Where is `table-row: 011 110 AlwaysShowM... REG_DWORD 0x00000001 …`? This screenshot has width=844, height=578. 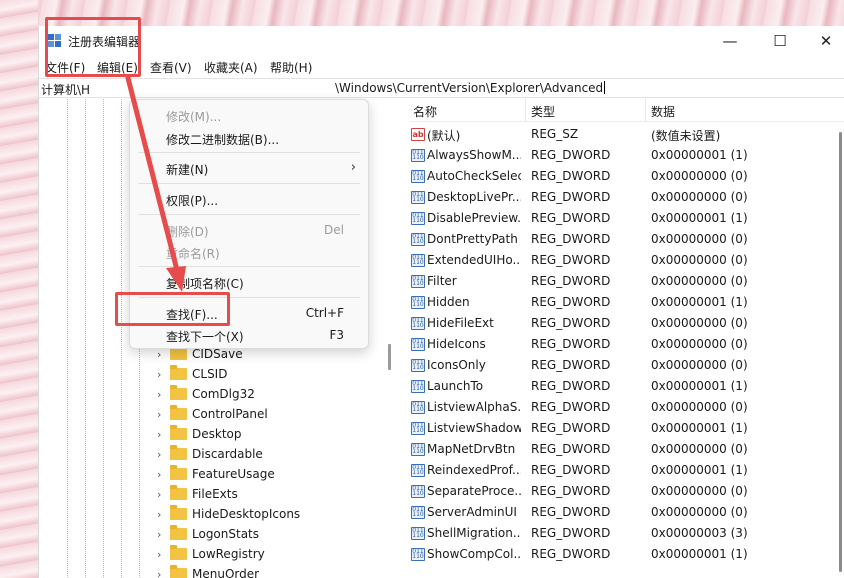
table-row: 011 110 AlwaysShowM... REG_DWORD 0x00000001 … is located at coordinates (626, 155).